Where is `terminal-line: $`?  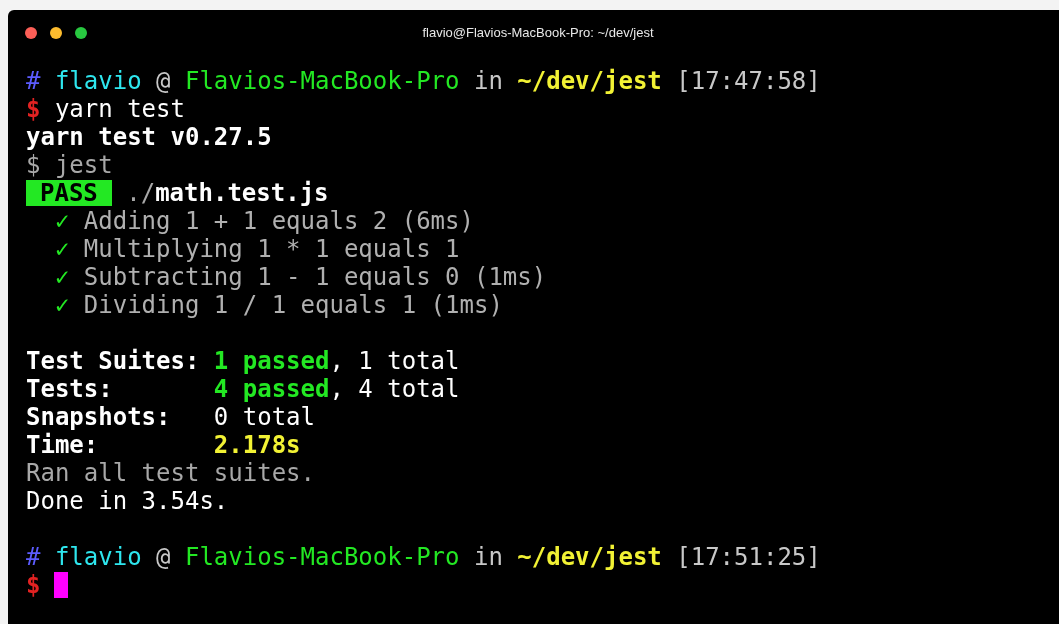 terminal-line: $ is located at coordinates (33, 585).